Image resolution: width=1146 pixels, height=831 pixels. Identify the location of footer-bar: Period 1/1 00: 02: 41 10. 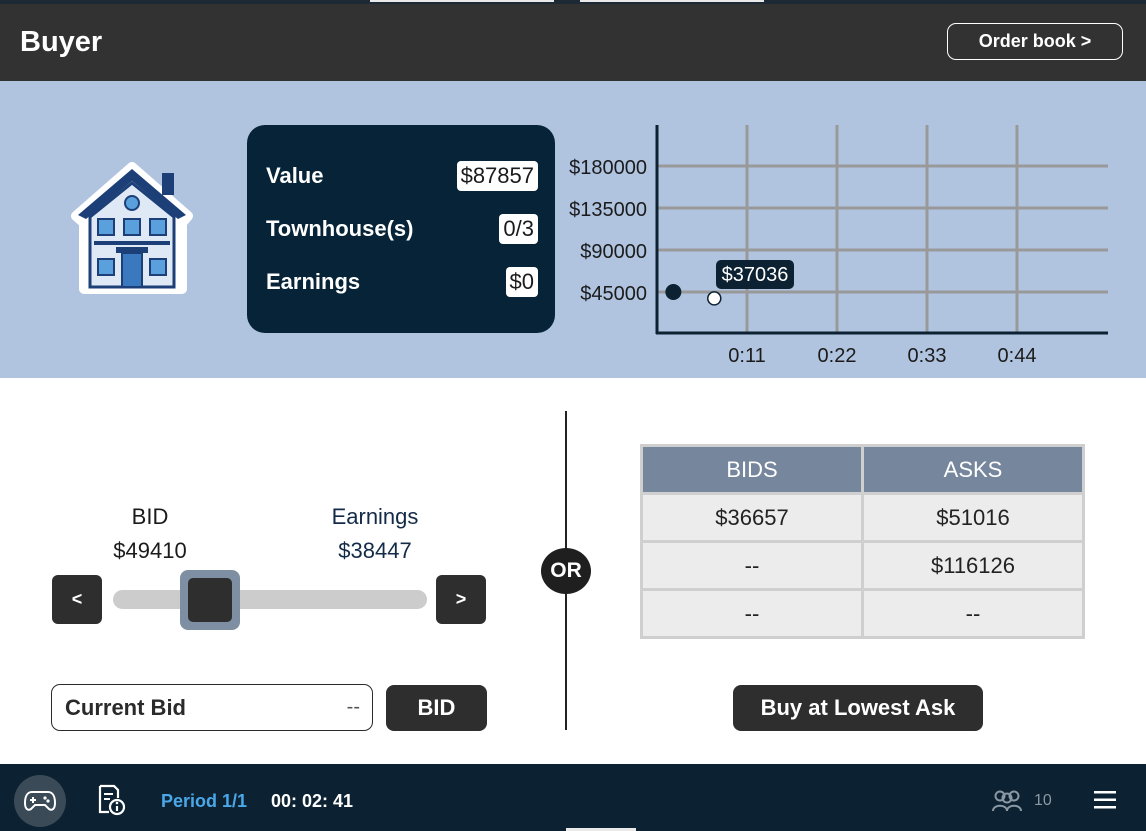
(573, 797).